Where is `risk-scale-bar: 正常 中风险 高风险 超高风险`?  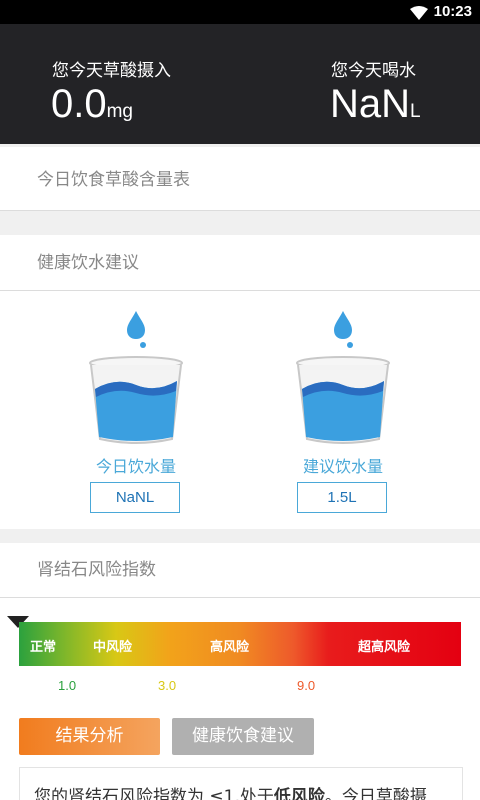 risk-scale-bar: 正常 中风险 高风险 超高风险 is located at coordinates (240, 644).